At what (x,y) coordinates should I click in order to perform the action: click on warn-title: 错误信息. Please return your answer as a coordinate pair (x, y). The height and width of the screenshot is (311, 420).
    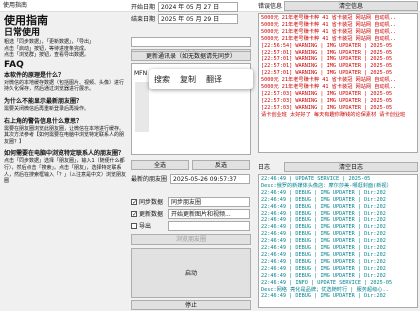
    Looking at the image, I should click on (270, 6).